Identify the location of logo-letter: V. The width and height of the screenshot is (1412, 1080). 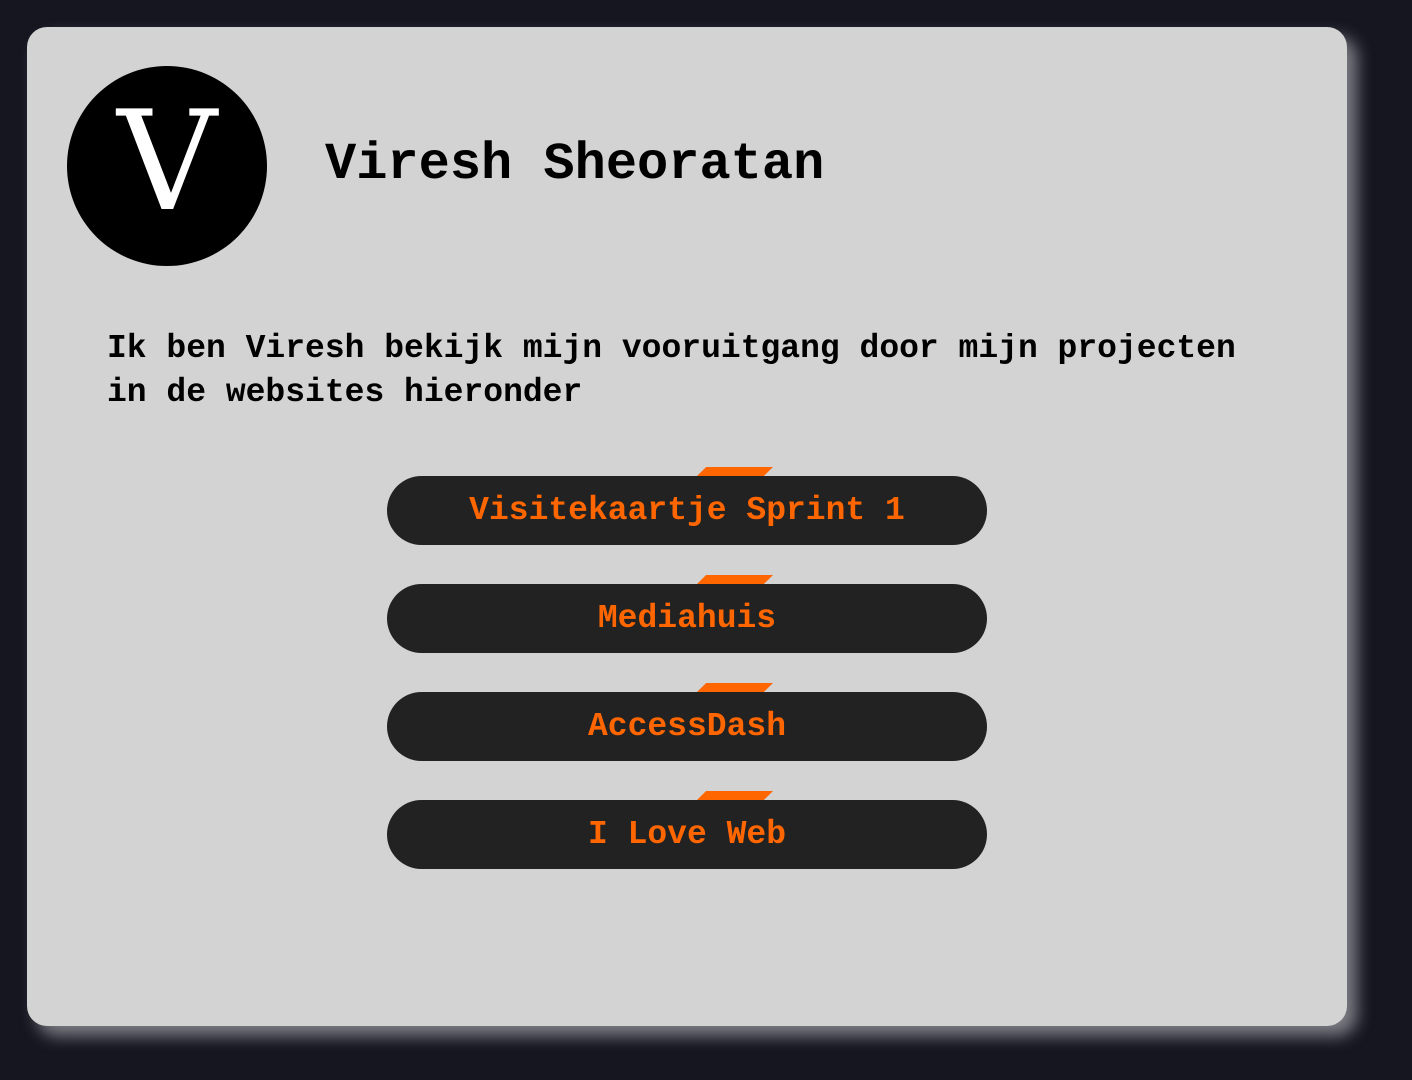
(167, 161).